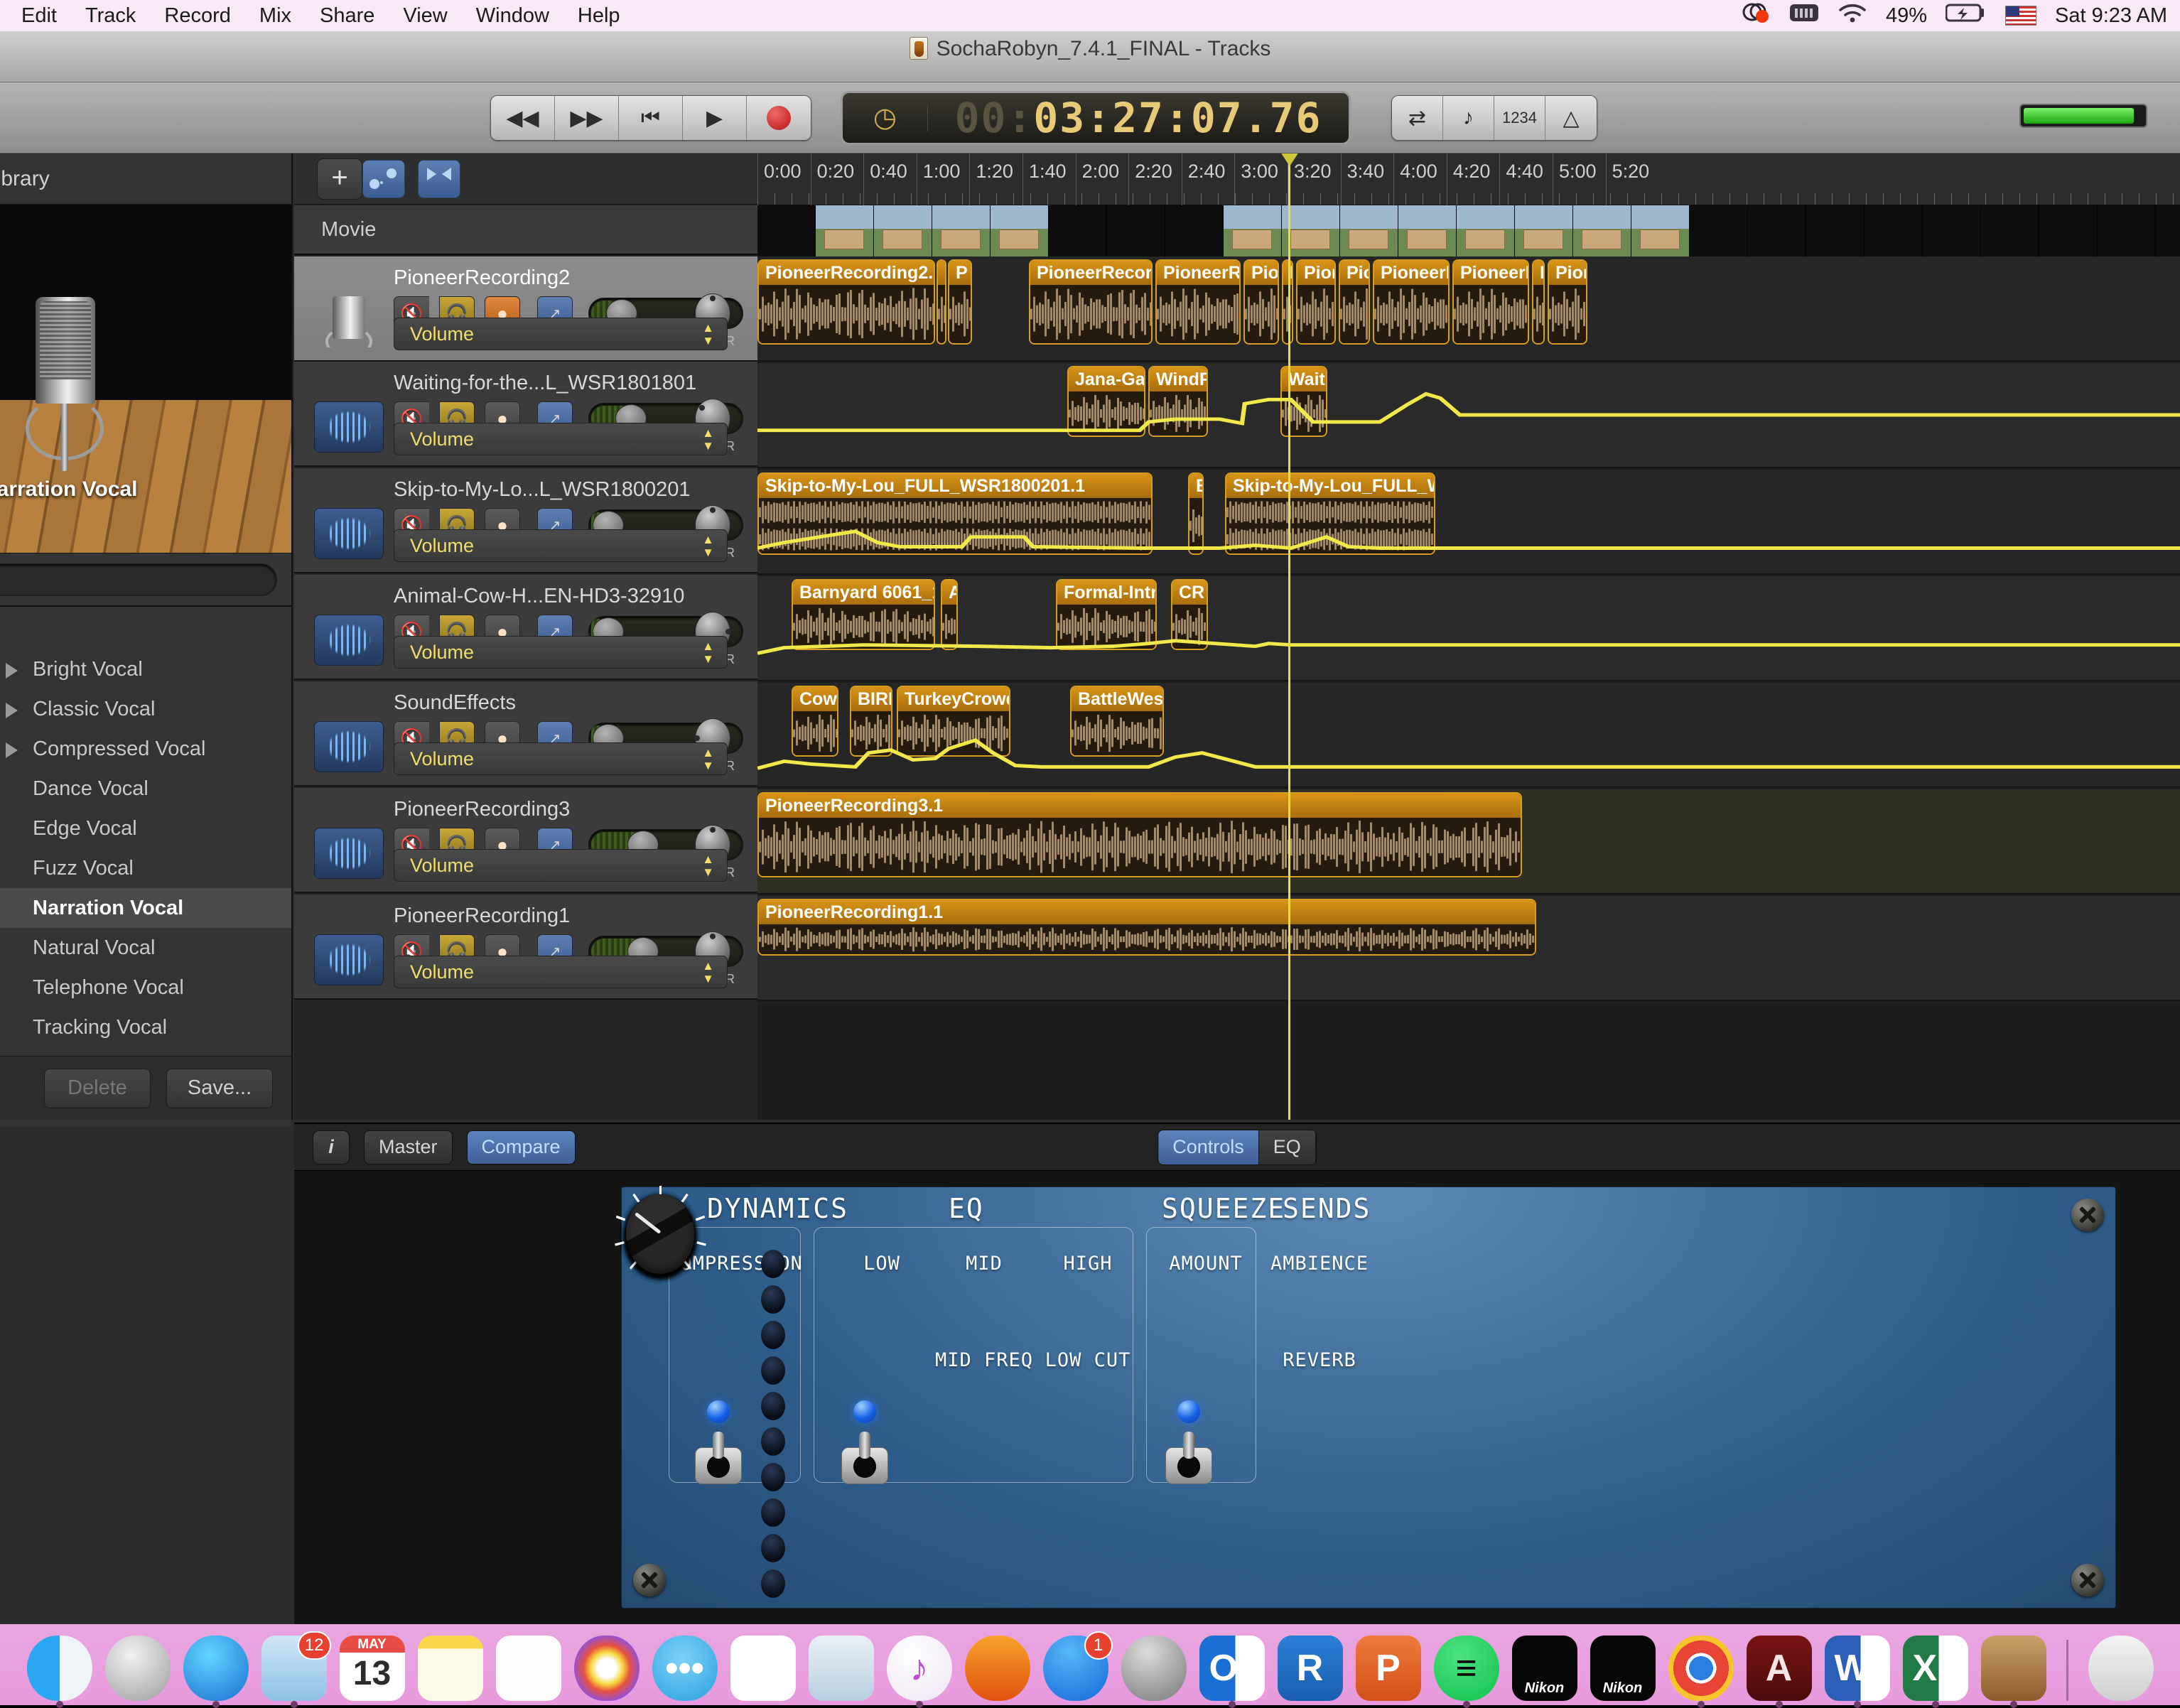 This screenshot has height=1708, width=2180. Describe the element at coordinates (651, 118) in the screenshot. I see `go-to-start-button: ⏮` at that location.